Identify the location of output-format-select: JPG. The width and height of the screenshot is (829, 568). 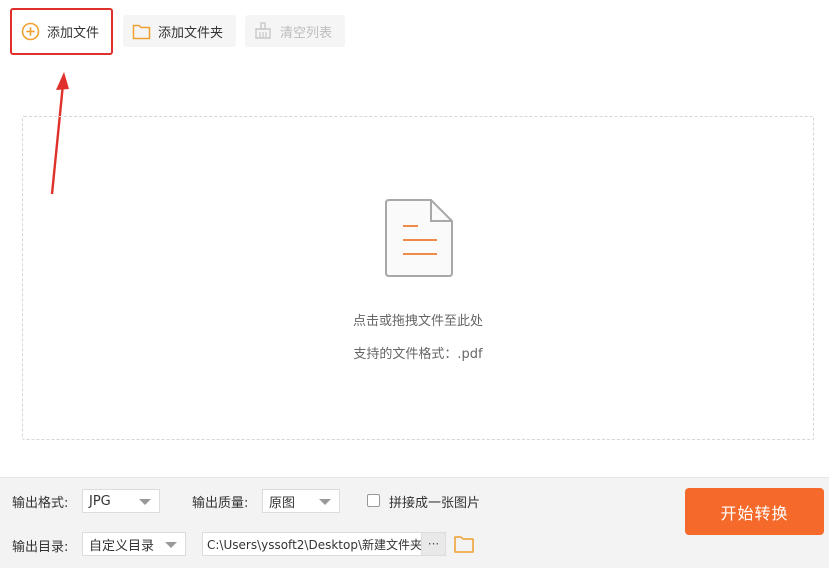
(121, 501).